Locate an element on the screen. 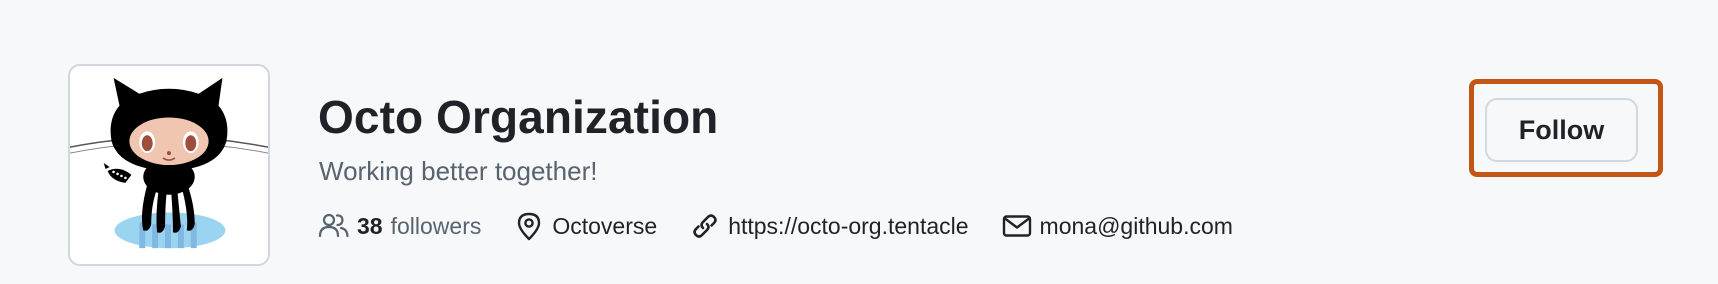  org-meta-list: 38 followers Octoverse https://octo-org. is located at coordinates (775, 226).